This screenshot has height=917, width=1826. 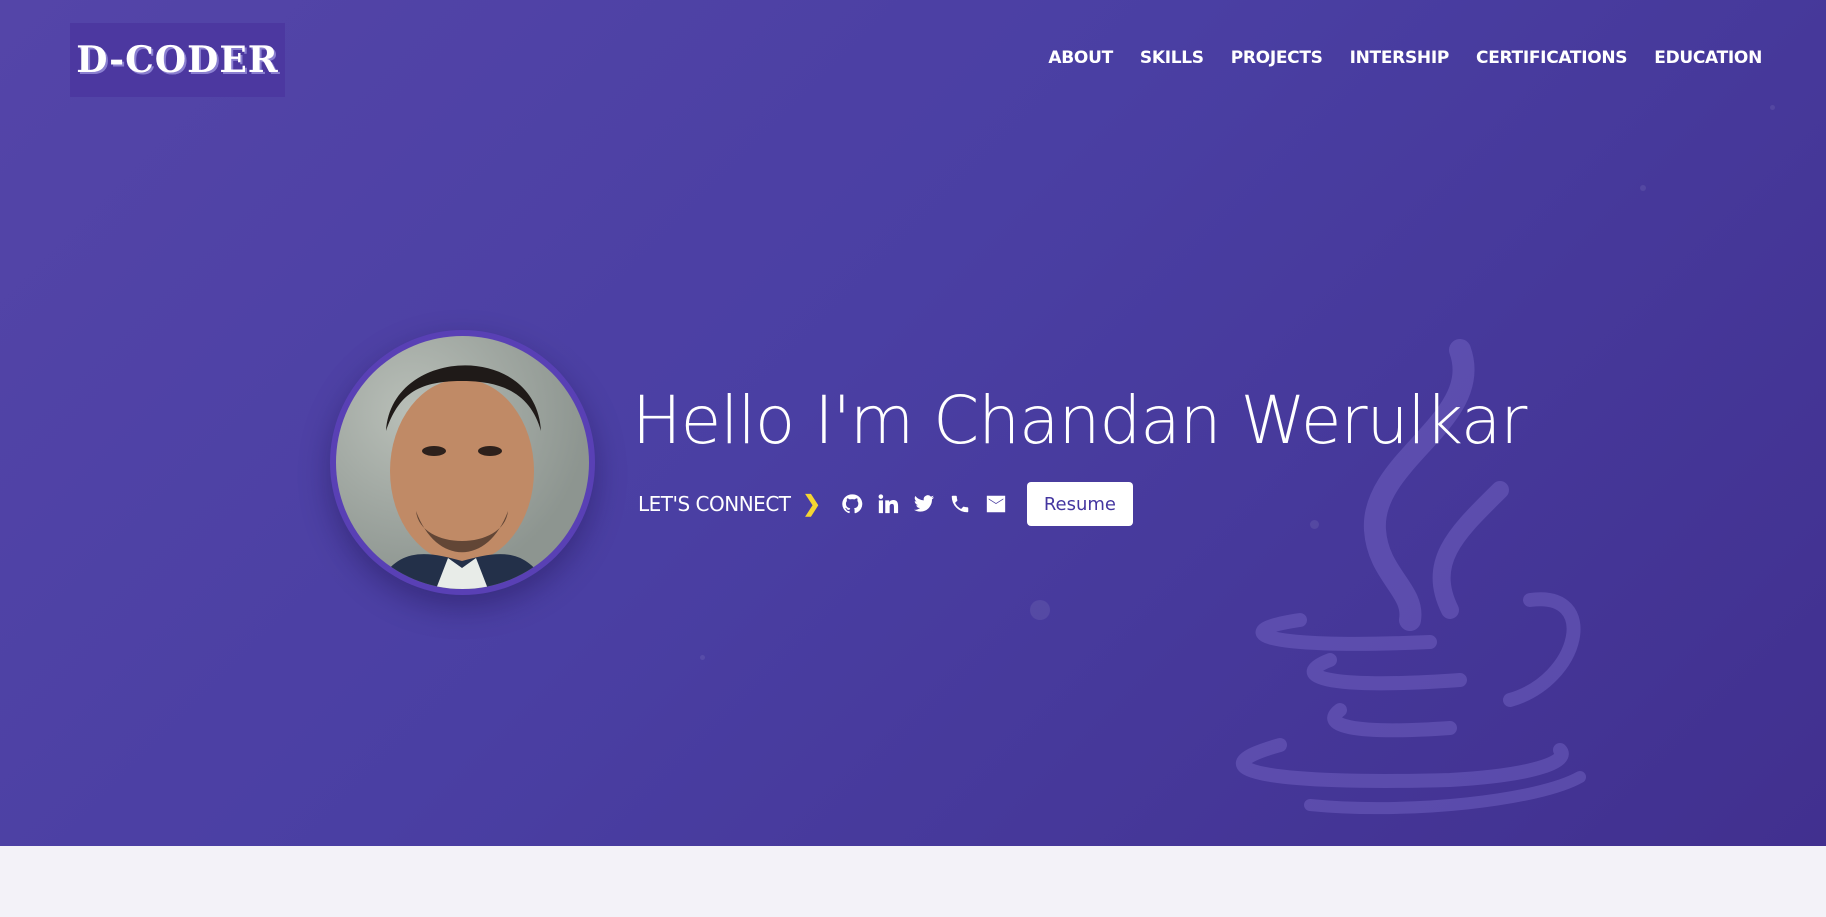 What do you see at coordinates (1552, 58) in the screenshot?
I see `nav-certifications: CERTIFICATIONS` at bounding box center [1552, 58].